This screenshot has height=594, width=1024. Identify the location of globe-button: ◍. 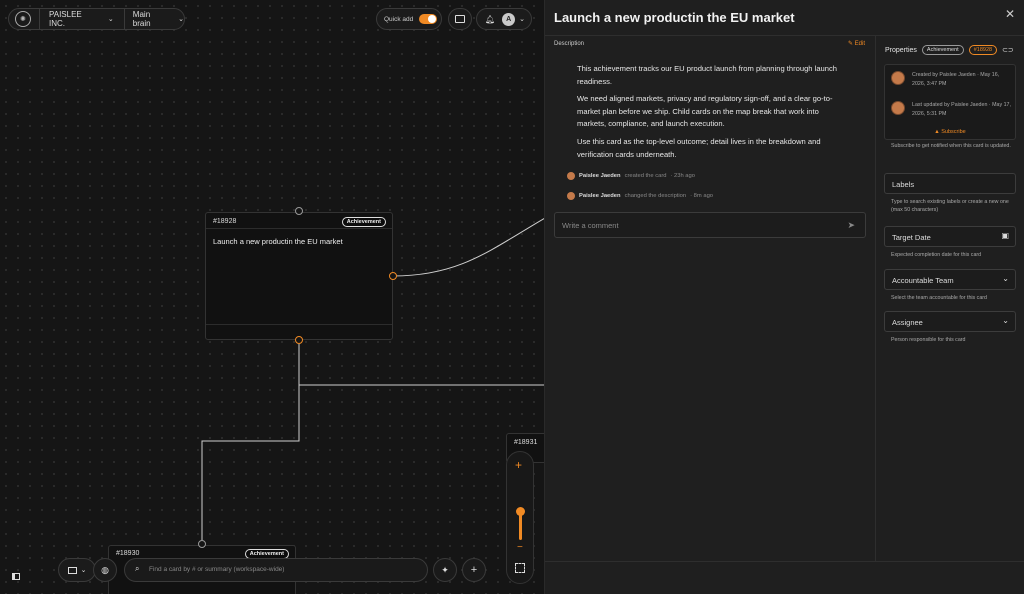
(105, 570).